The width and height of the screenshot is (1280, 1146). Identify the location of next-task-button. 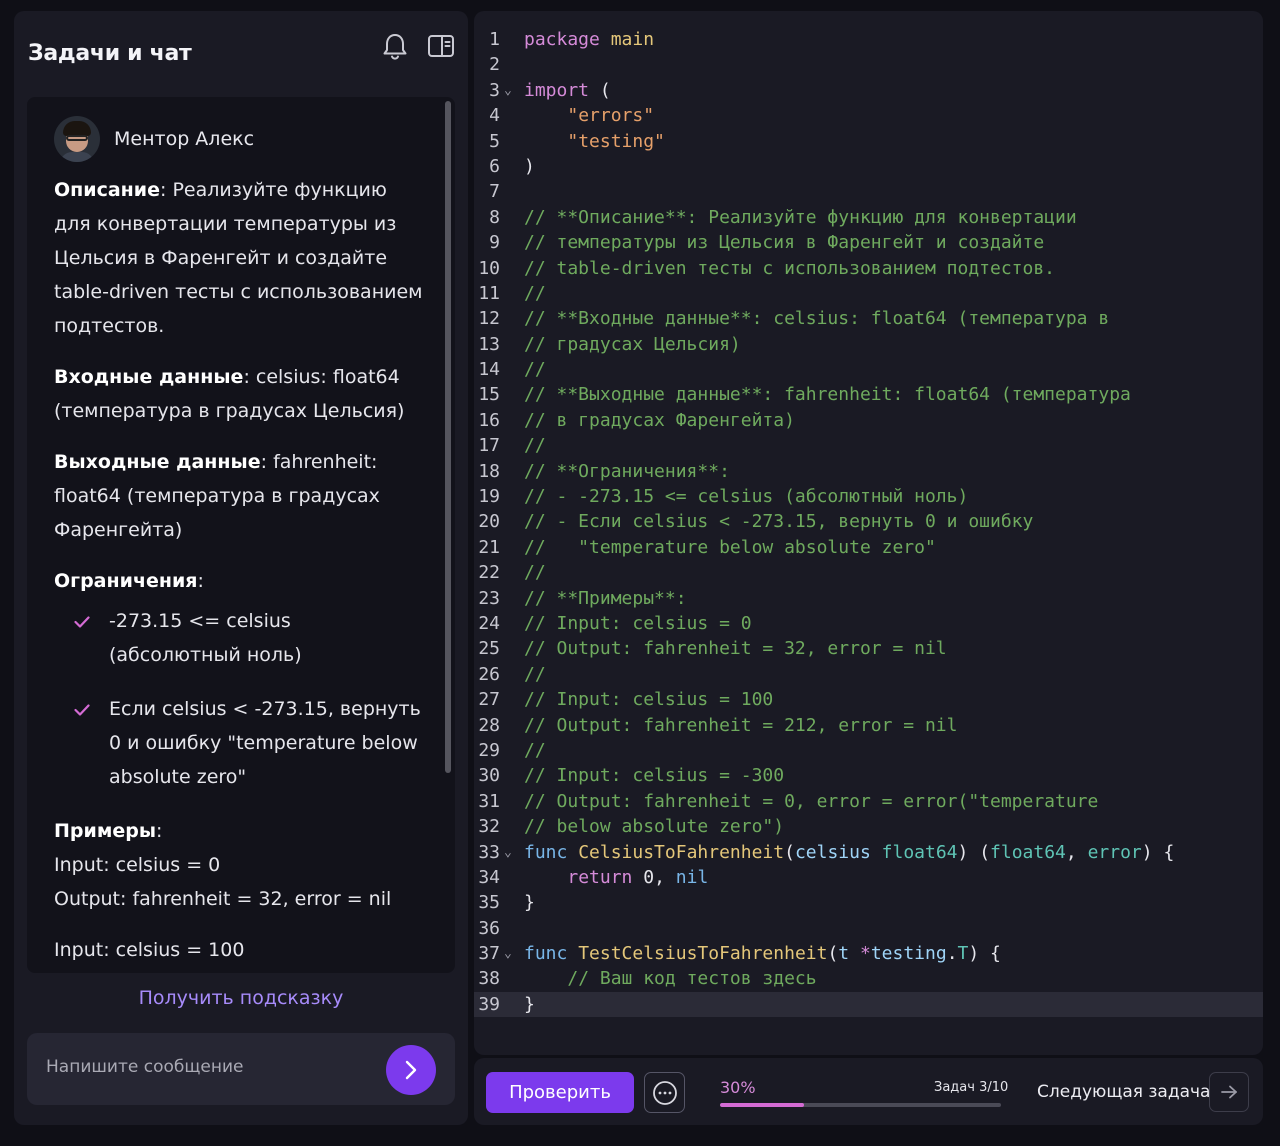
(1229, 1092).